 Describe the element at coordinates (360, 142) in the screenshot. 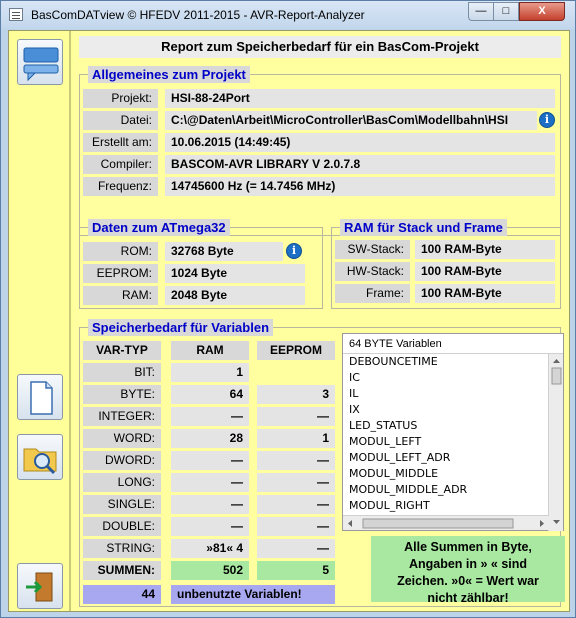

I see `created-value: 10.06.2015 (14:49:45)` at that location.